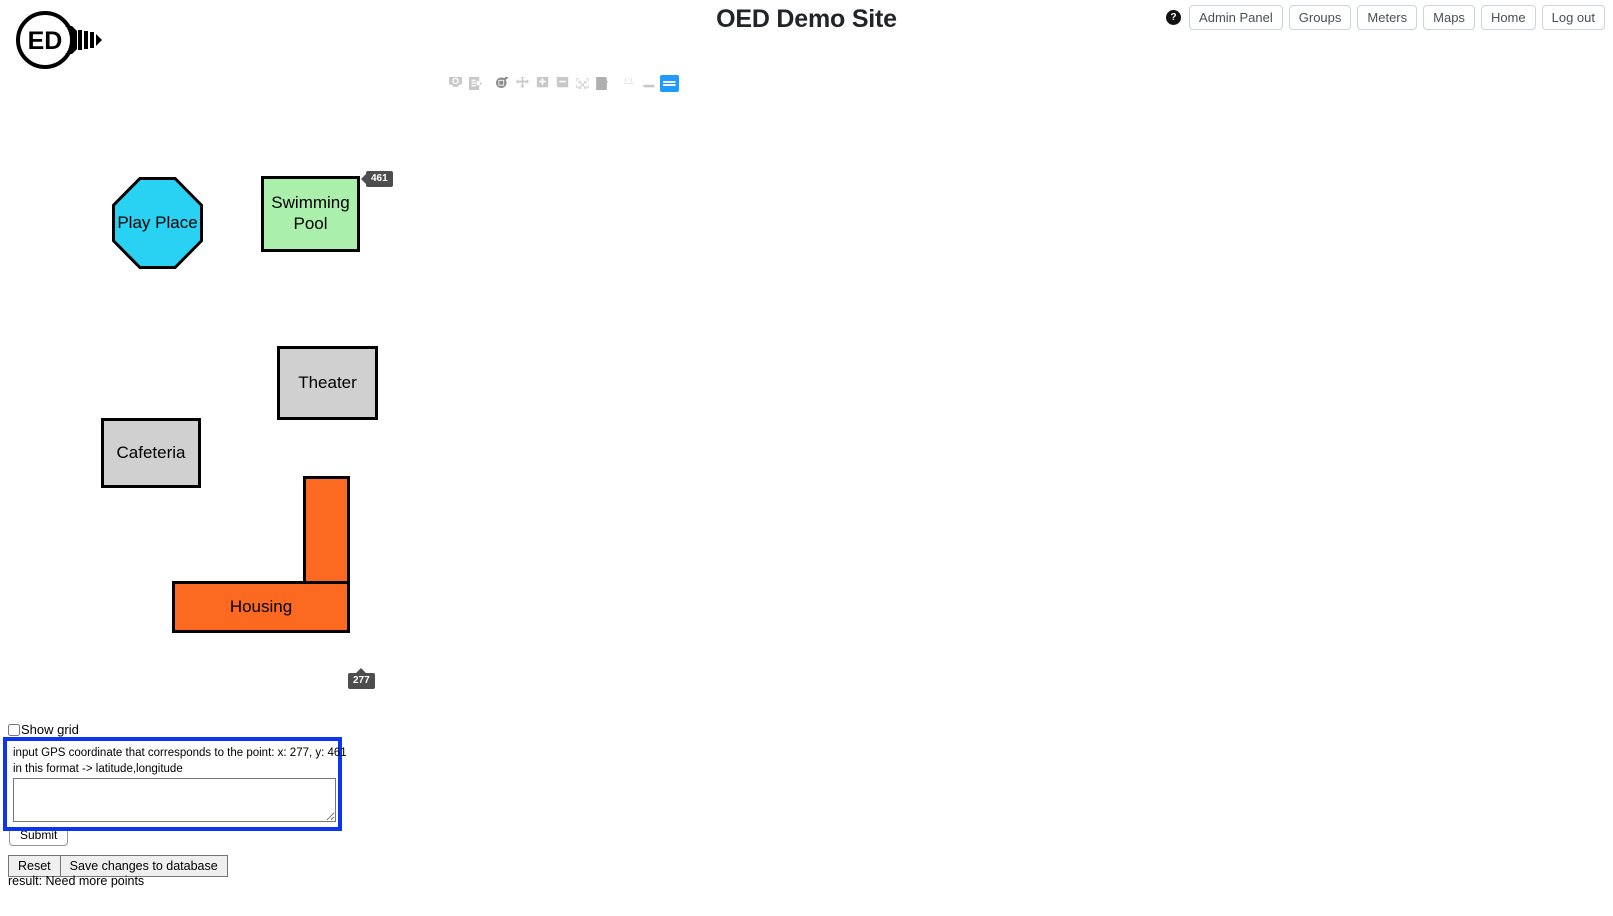 Image resolution: width=1613 pixels, height=916 pixels. What do you see at coordinates (522, 83) in the screenshot?
I see `pan-icon` at bounding box center [522, 83].